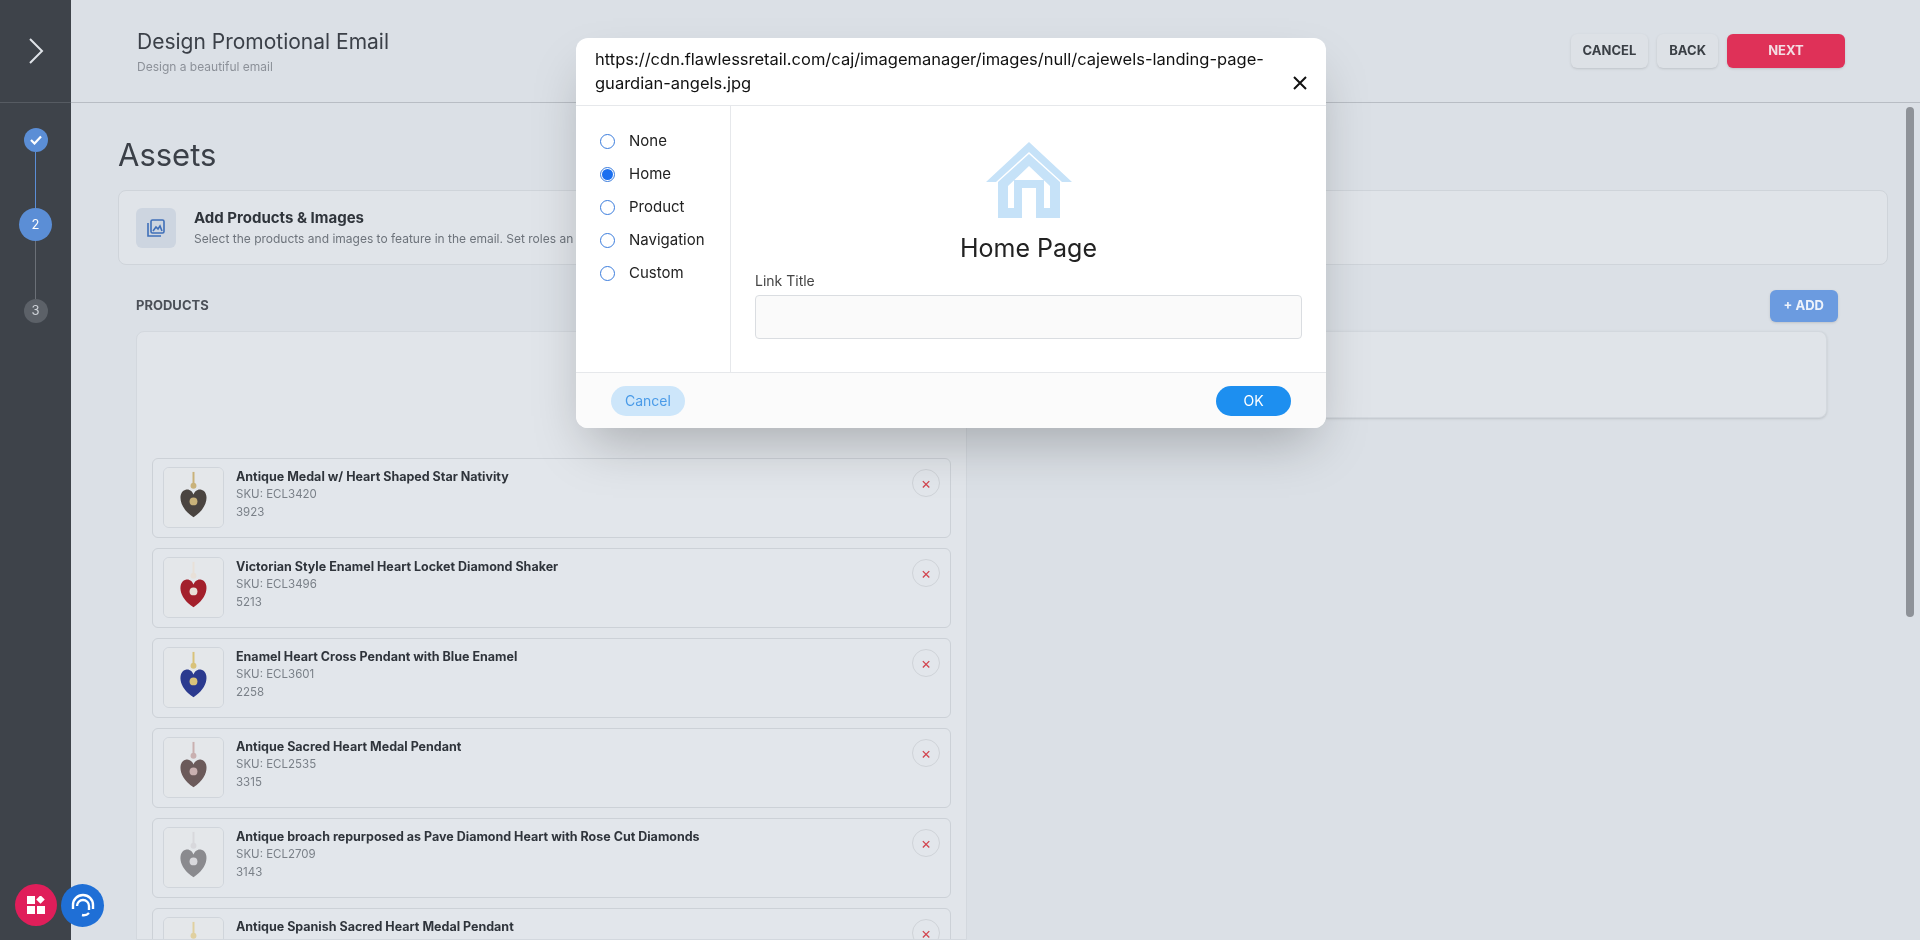  What do you see at coordinates (648, 141) in the screenshot?
I see `radio-label: None` at bounding box center [648, 141].